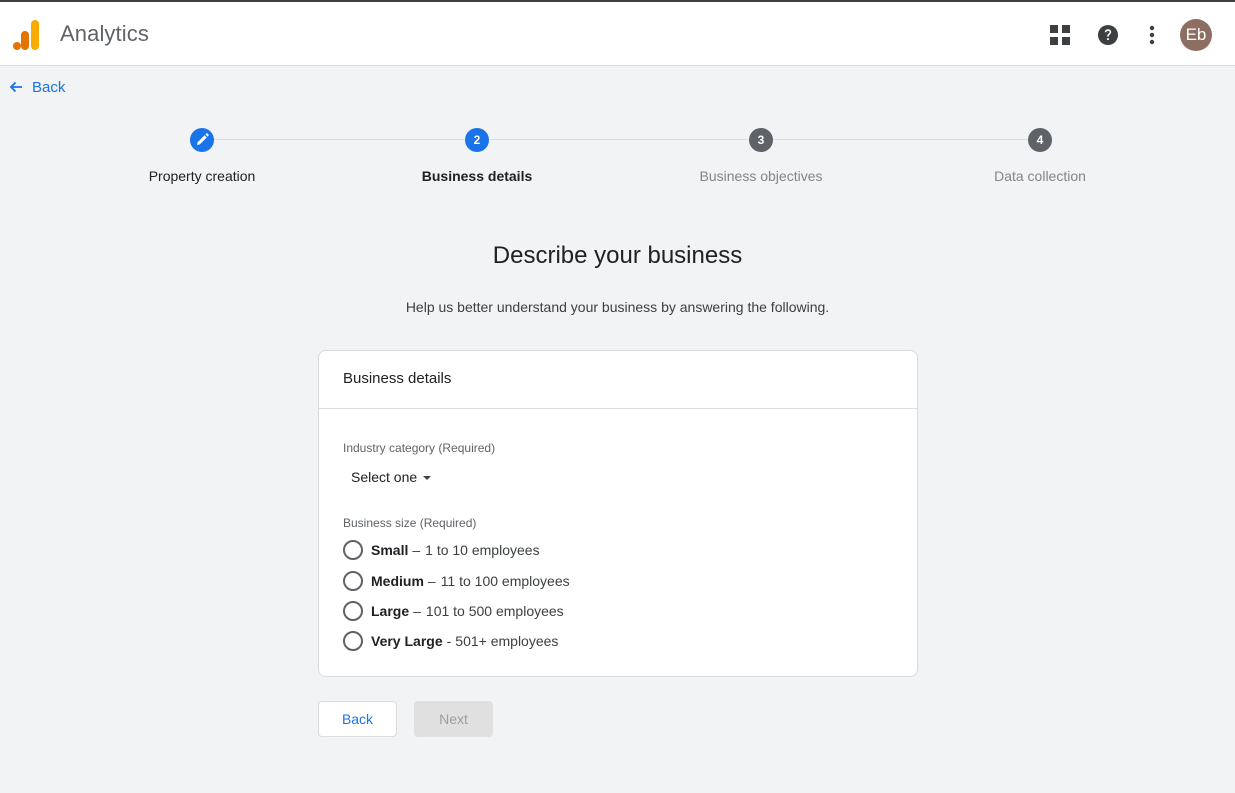  I want to click on option-detail: 11 to 100 employees, so click(505, 581).